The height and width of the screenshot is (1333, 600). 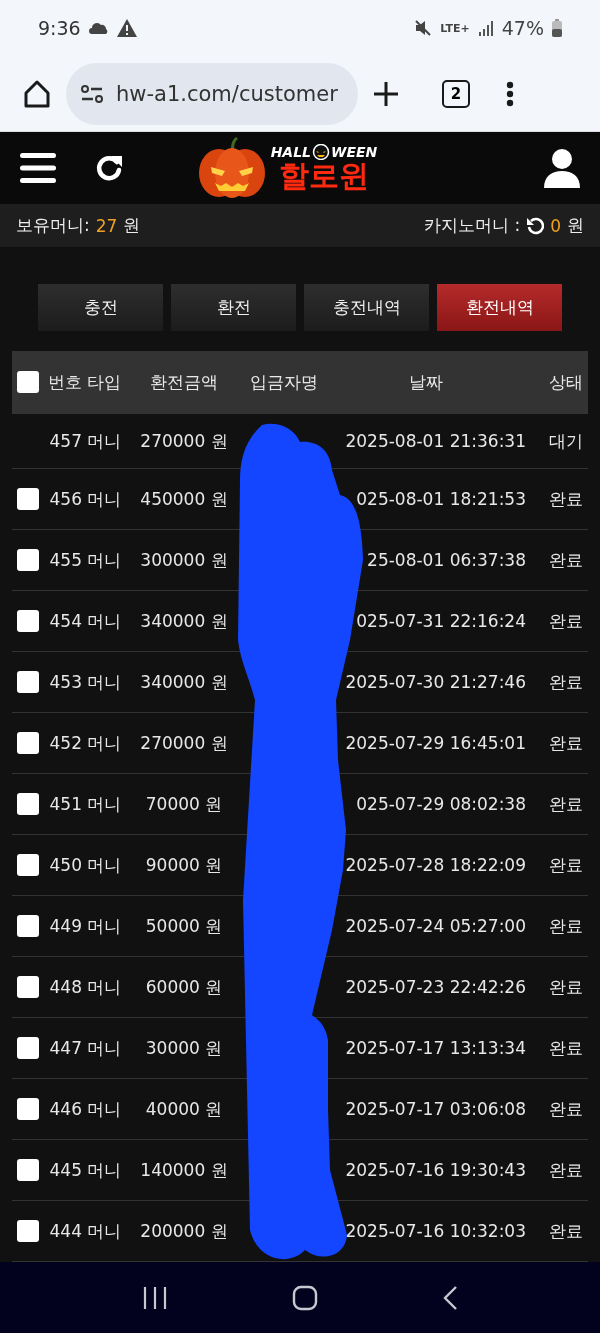 What do you see at coordinates (100, 308) in the screenshot?
I see `tab: 충전` at bounding box center [100, 308].